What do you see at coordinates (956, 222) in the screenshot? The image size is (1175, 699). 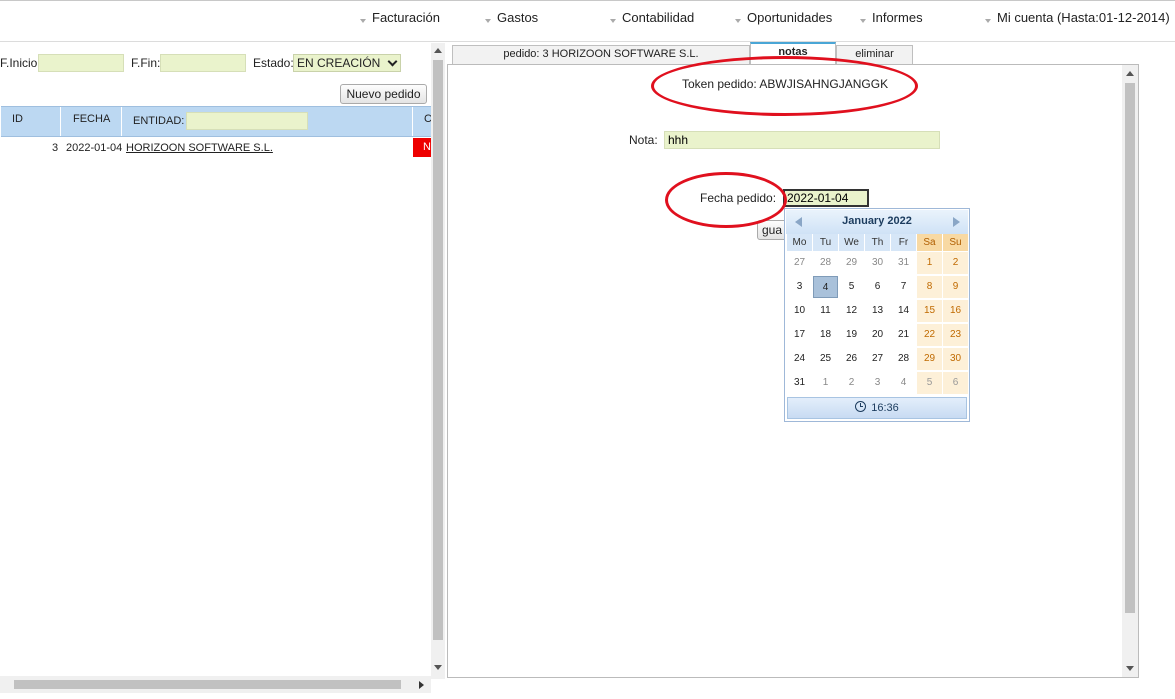 I see `next-month-icon` at bounding box center [956, 222].